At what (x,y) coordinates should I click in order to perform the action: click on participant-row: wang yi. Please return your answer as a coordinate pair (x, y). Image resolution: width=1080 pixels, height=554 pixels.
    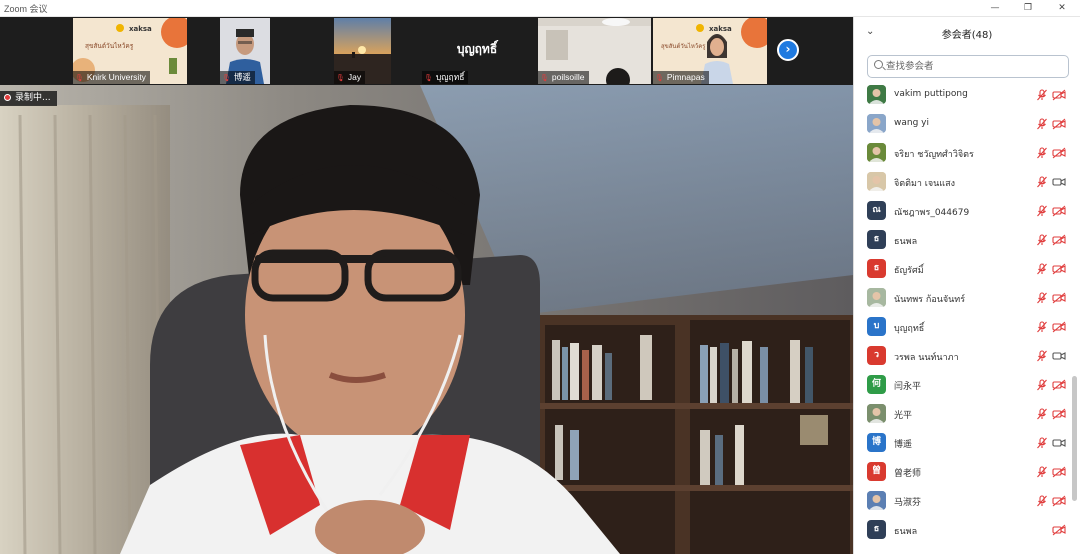
    Looking at the image, I should click on (964, 124).